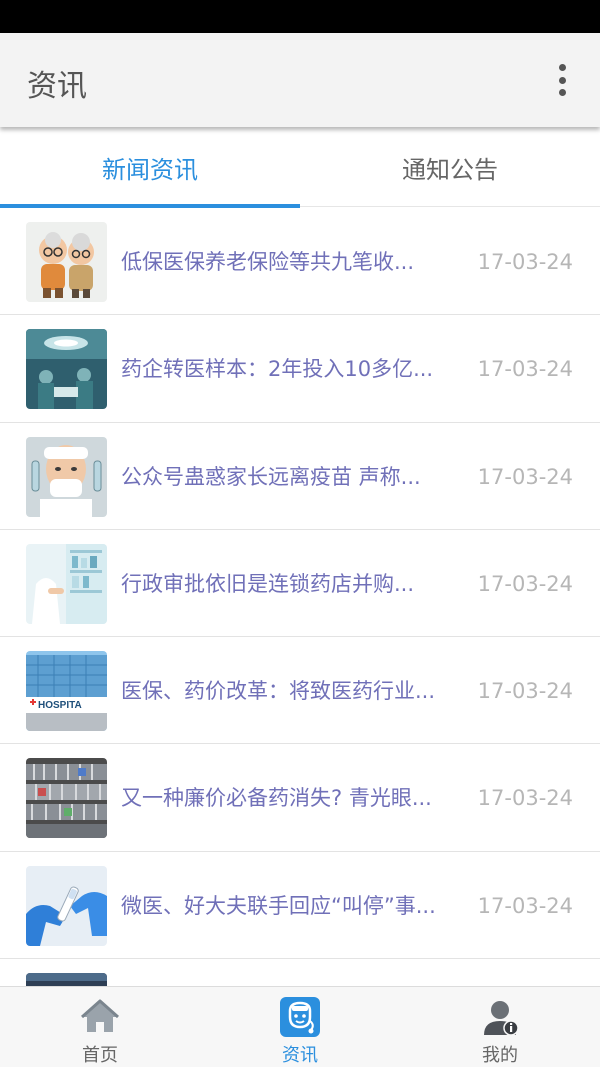  I want to click on tab-bar: 新闻资讯 通知公告, so click(300, 167).